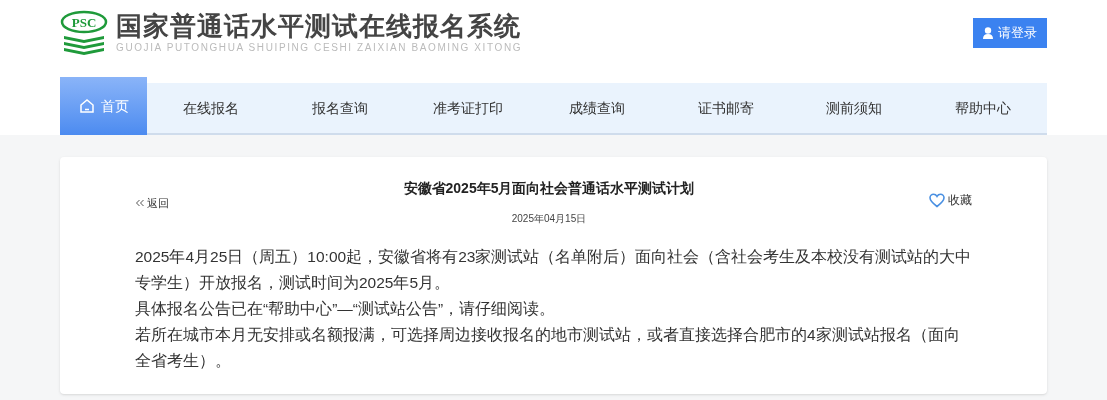  What do you see at coordinates (346, 309) in the screenshot?
I see `article-paragraph: 具体报名公告已在“帮助中心”—“测试站公告”，请仔细阅读。` at bounding box center [346, 309].